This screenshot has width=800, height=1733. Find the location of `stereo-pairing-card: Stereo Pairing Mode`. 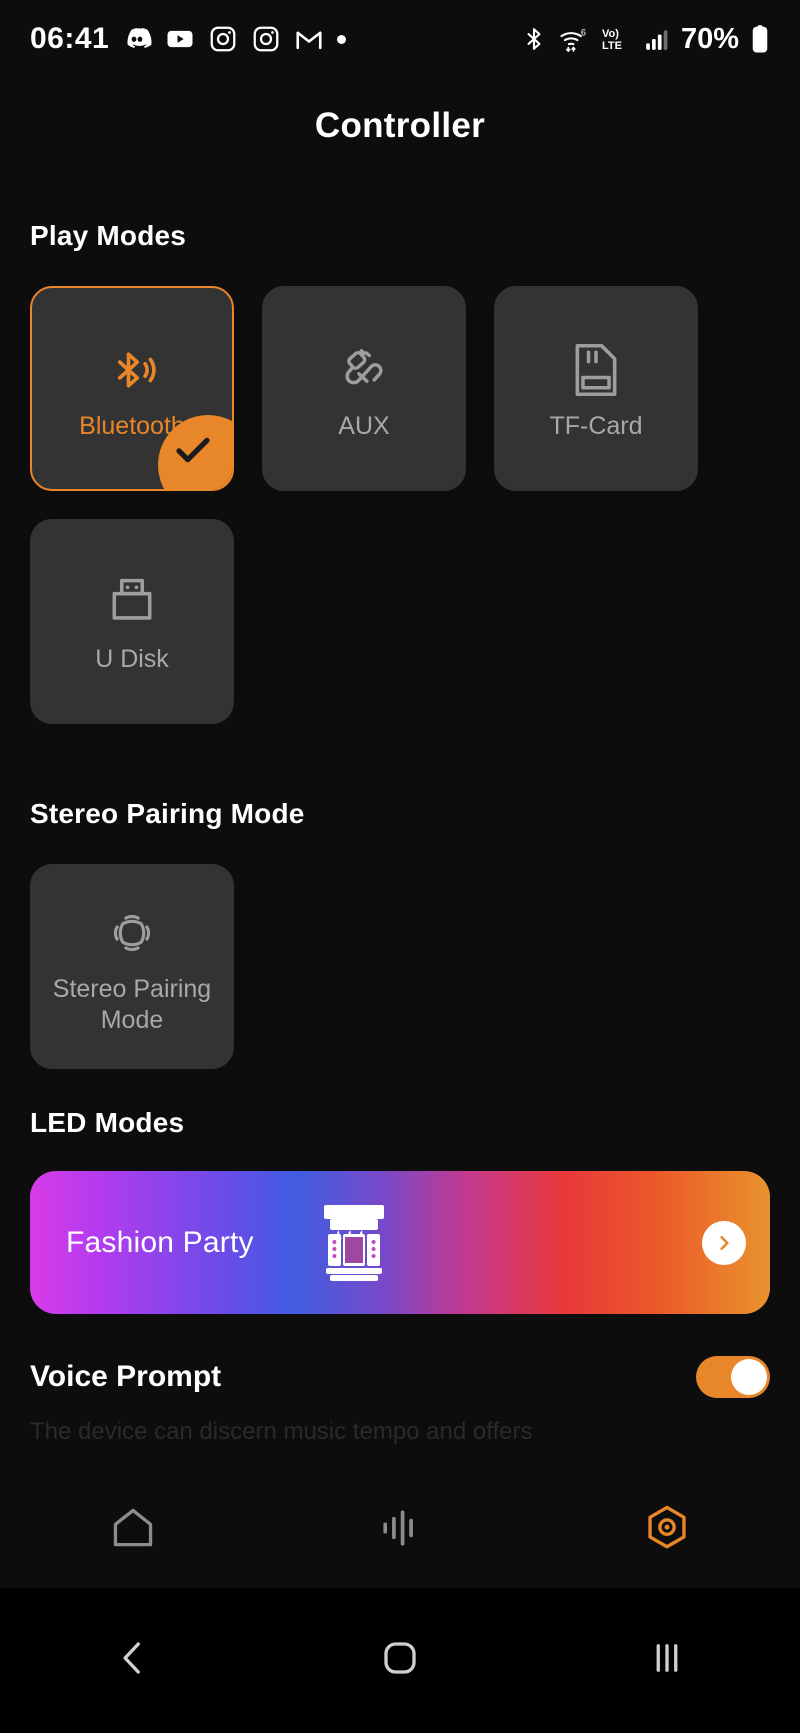

stereo-pairing-card: Stereo Pairing Mode is located at coordinates (132, 966).